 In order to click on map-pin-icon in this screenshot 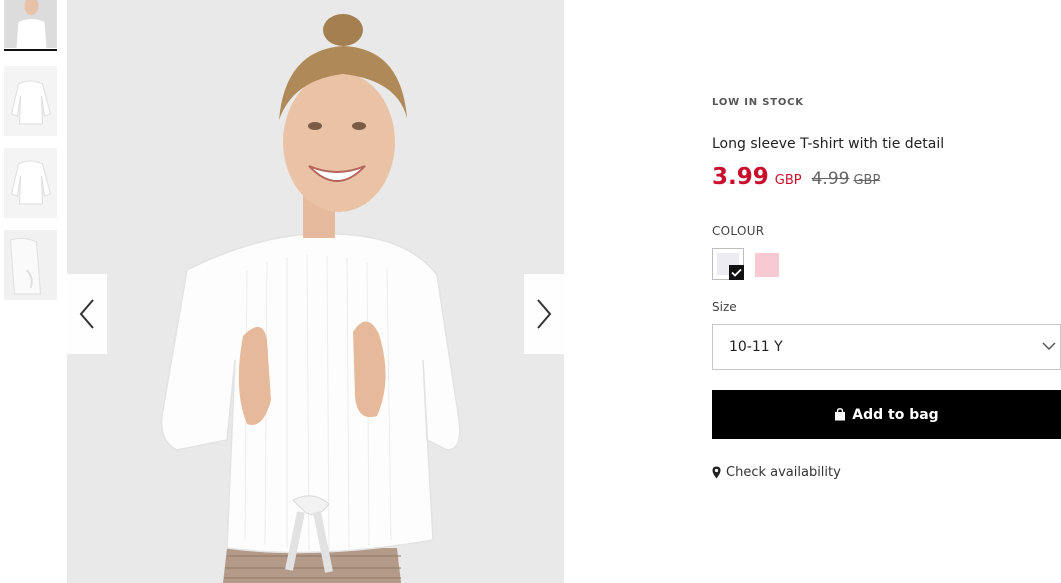, I will do `click(716, 472)`.